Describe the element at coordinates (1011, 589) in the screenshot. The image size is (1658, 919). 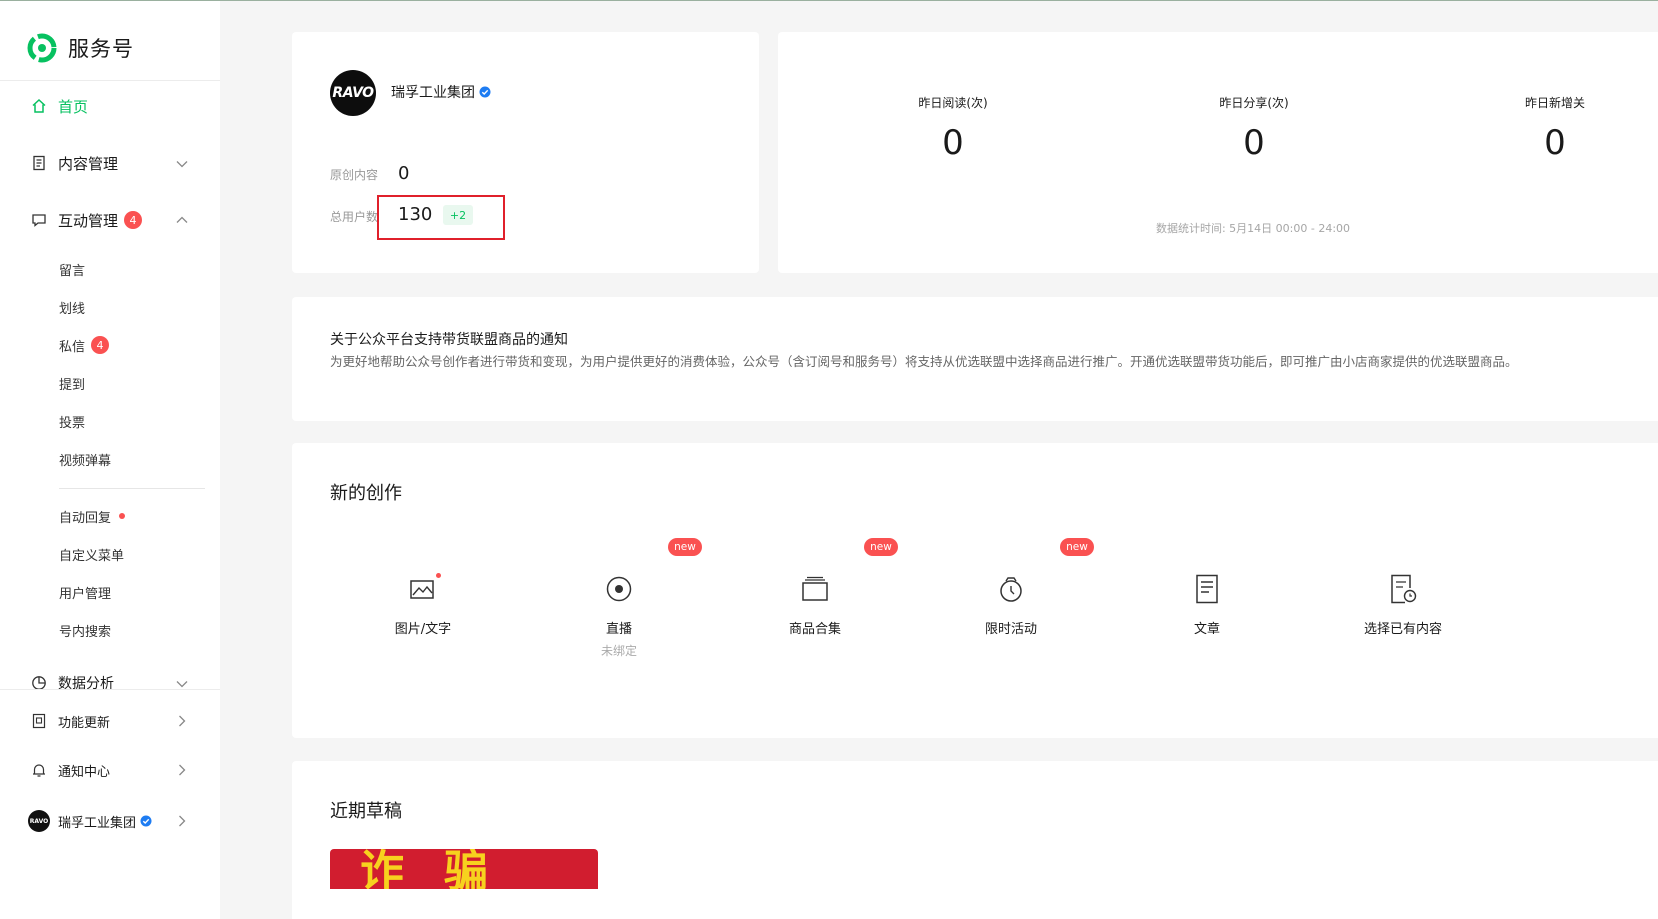
I see `limited-activity-icon` at that location.